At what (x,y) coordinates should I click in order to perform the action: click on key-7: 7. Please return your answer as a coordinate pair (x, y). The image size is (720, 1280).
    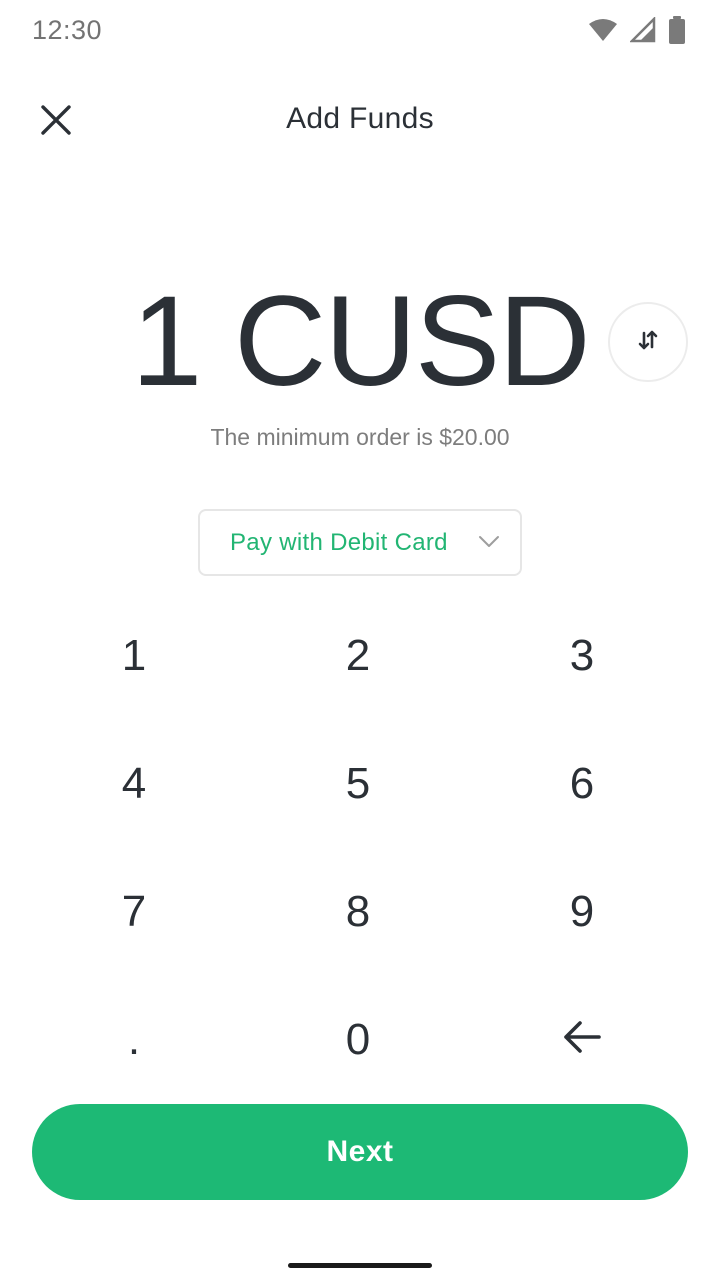
    Looking at the image, I should click on (134, 912).